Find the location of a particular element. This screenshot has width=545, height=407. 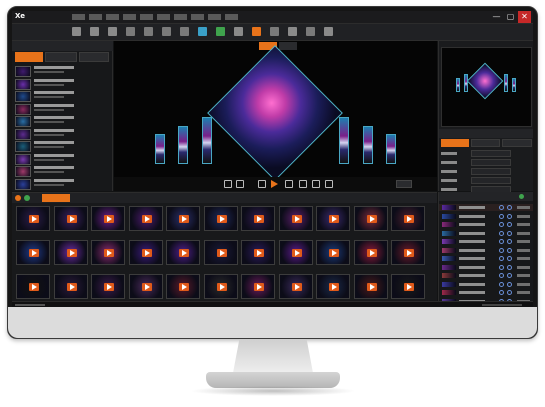

new-icon is located at coordinates (76, 31).